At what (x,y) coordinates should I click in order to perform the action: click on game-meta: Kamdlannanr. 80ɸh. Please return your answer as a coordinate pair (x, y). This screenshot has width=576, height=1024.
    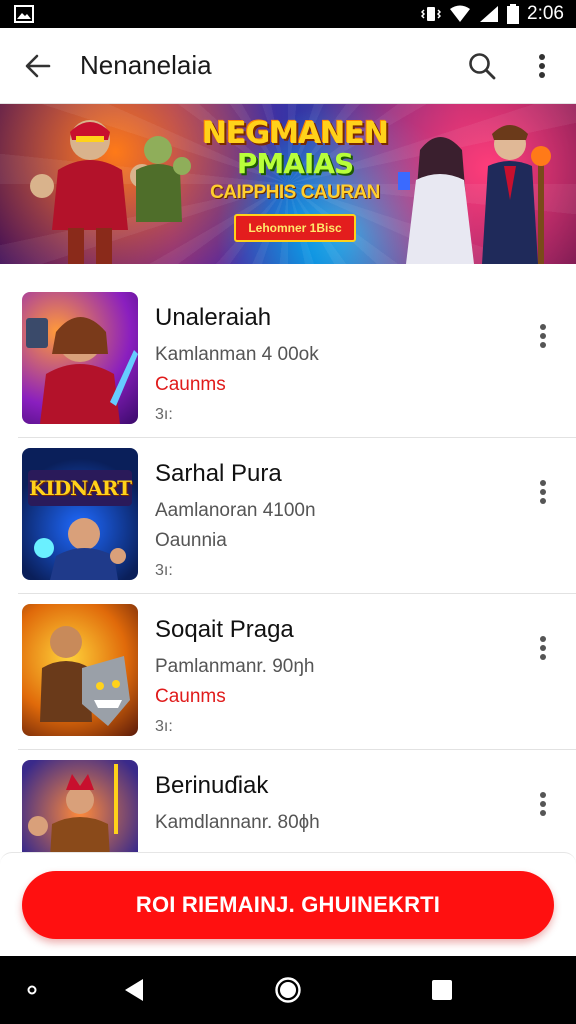
    Looking at the image, I should click on (237, 822).